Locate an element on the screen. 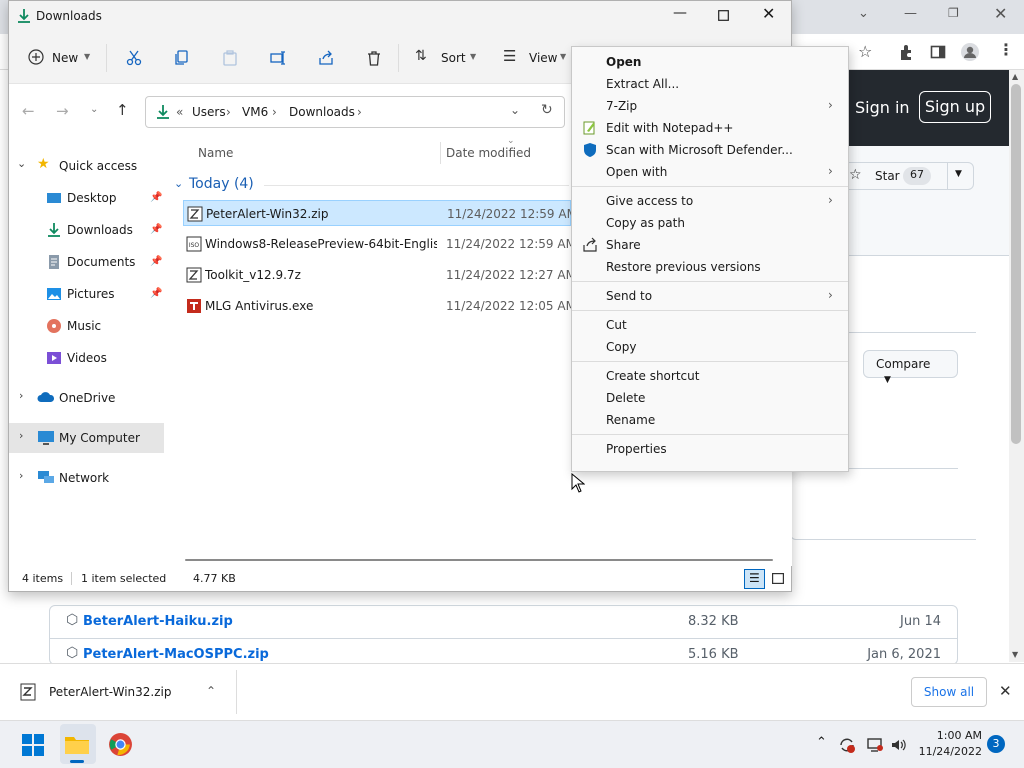 This screenshot has width=1024, height=768. show-all-button: Show all is located at coordinates (949, 692).